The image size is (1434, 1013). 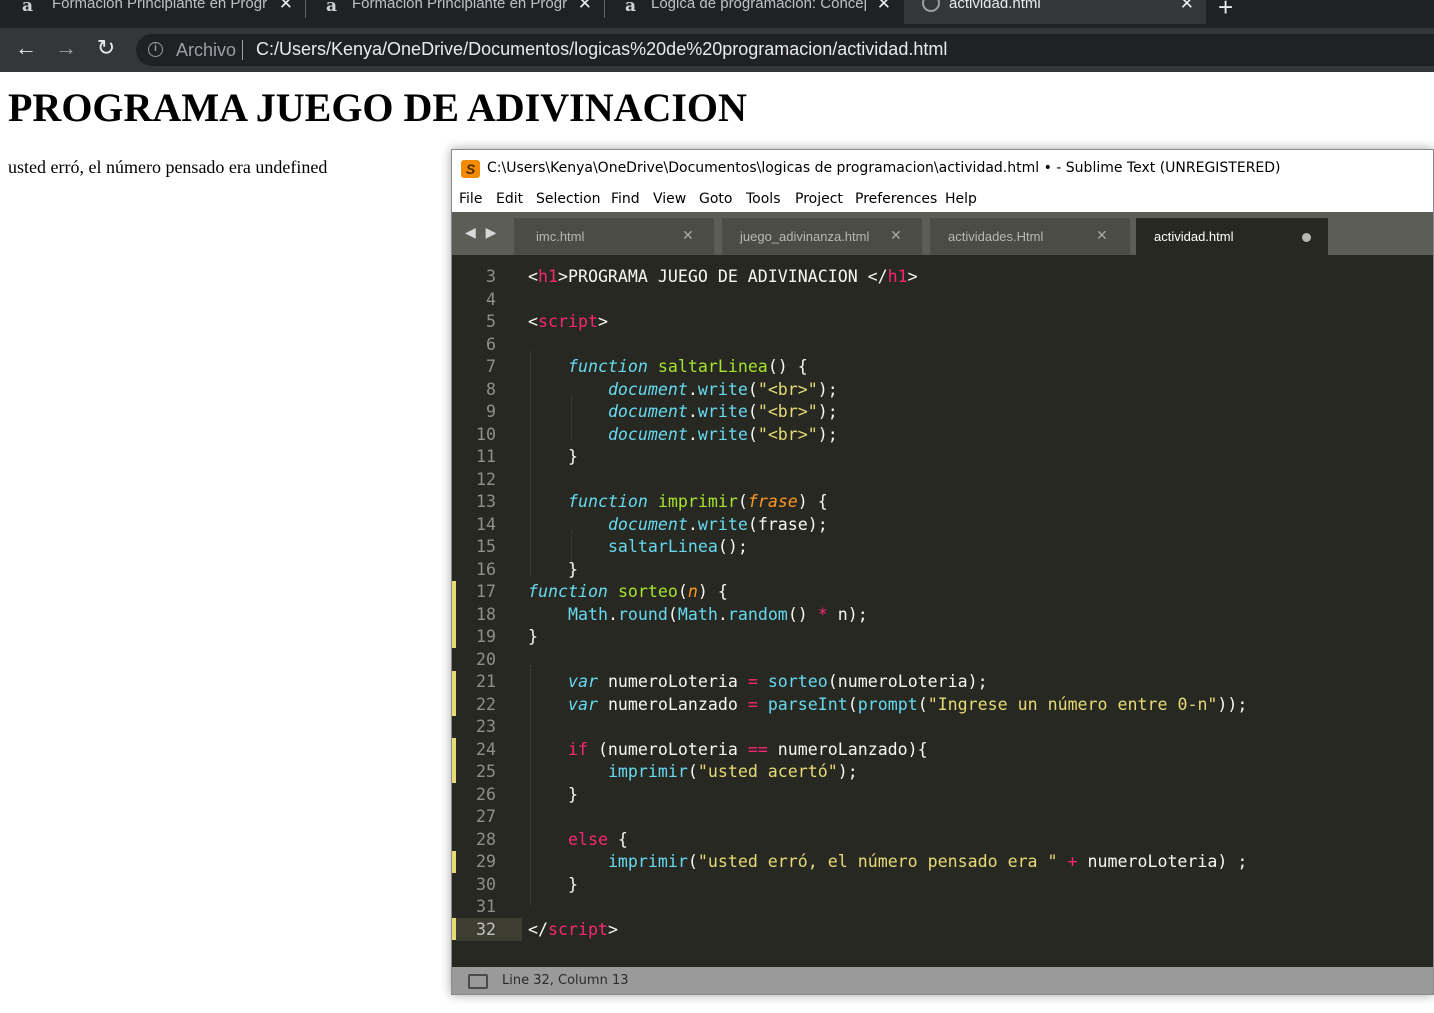 I want to click on line-number: 21, so click(x=486, y=681).